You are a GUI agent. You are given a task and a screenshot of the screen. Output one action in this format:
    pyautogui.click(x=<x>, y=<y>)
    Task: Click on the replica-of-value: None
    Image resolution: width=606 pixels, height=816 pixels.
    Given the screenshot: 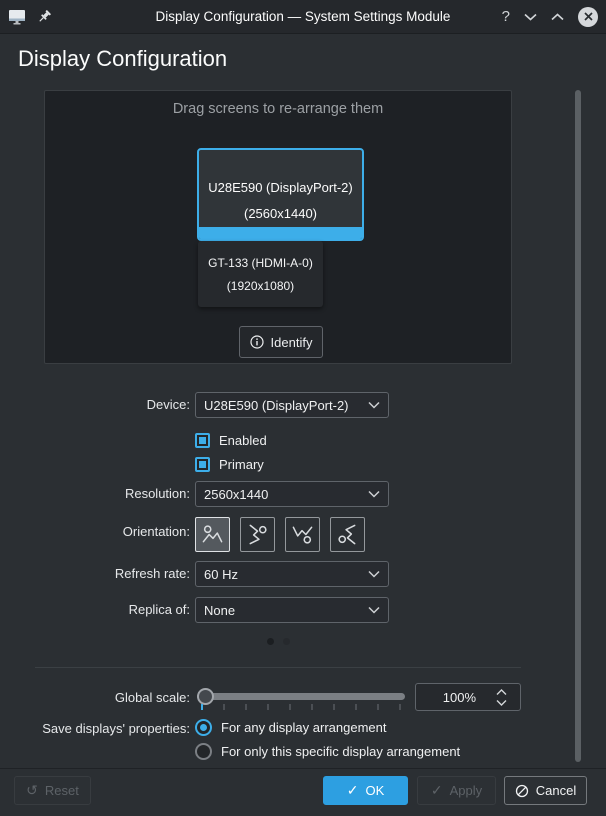 What is the action you would take?
    pyautogui.click(x=220, y=610)
    